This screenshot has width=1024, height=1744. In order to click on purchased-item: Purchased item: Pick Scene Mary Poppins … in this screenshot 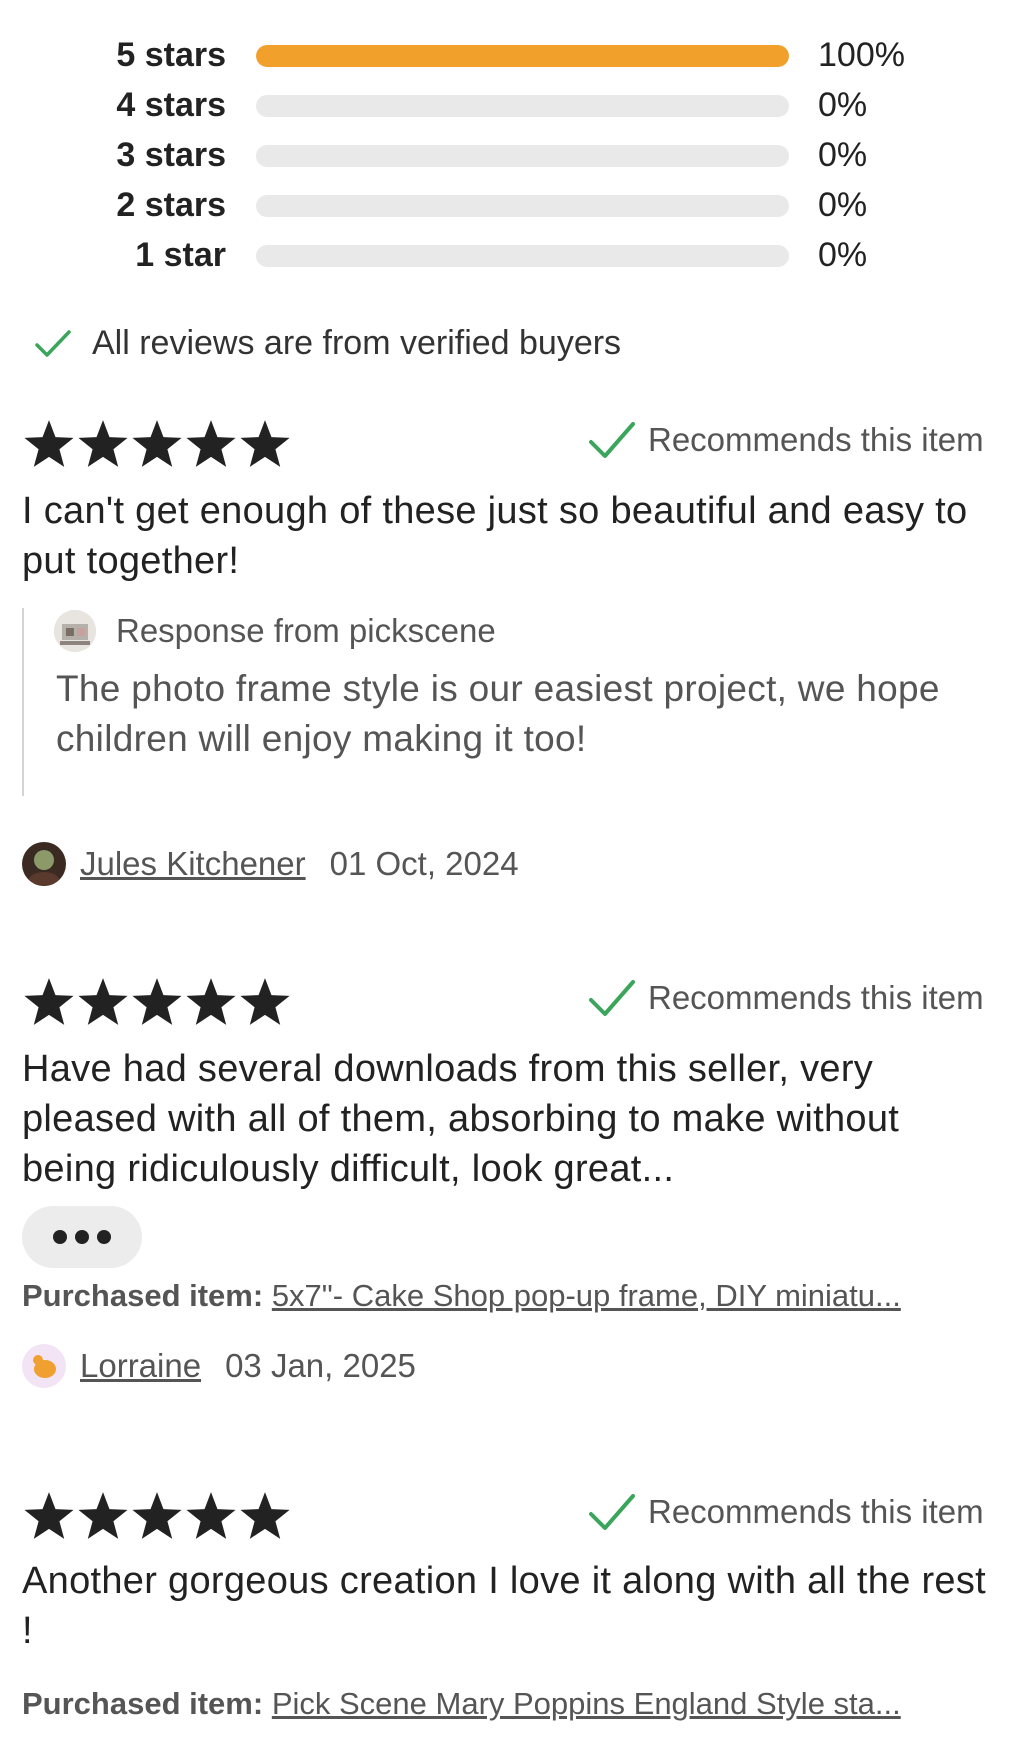, I will do `click(512, 1704)`.